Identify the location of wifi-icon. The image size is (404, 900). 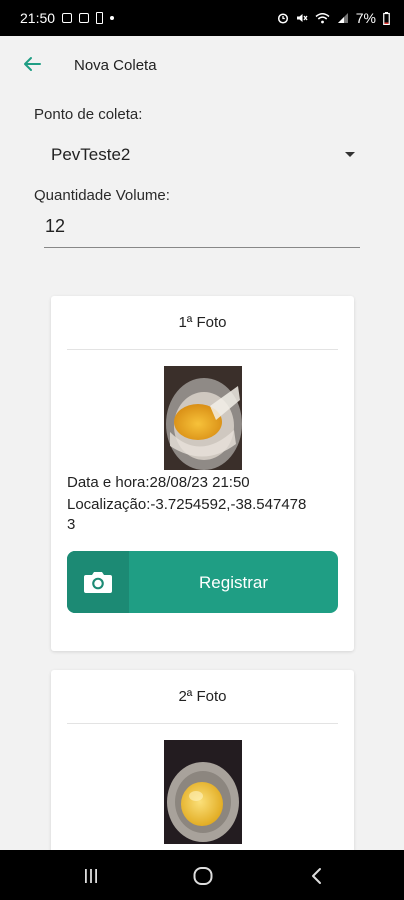
(322, 18).